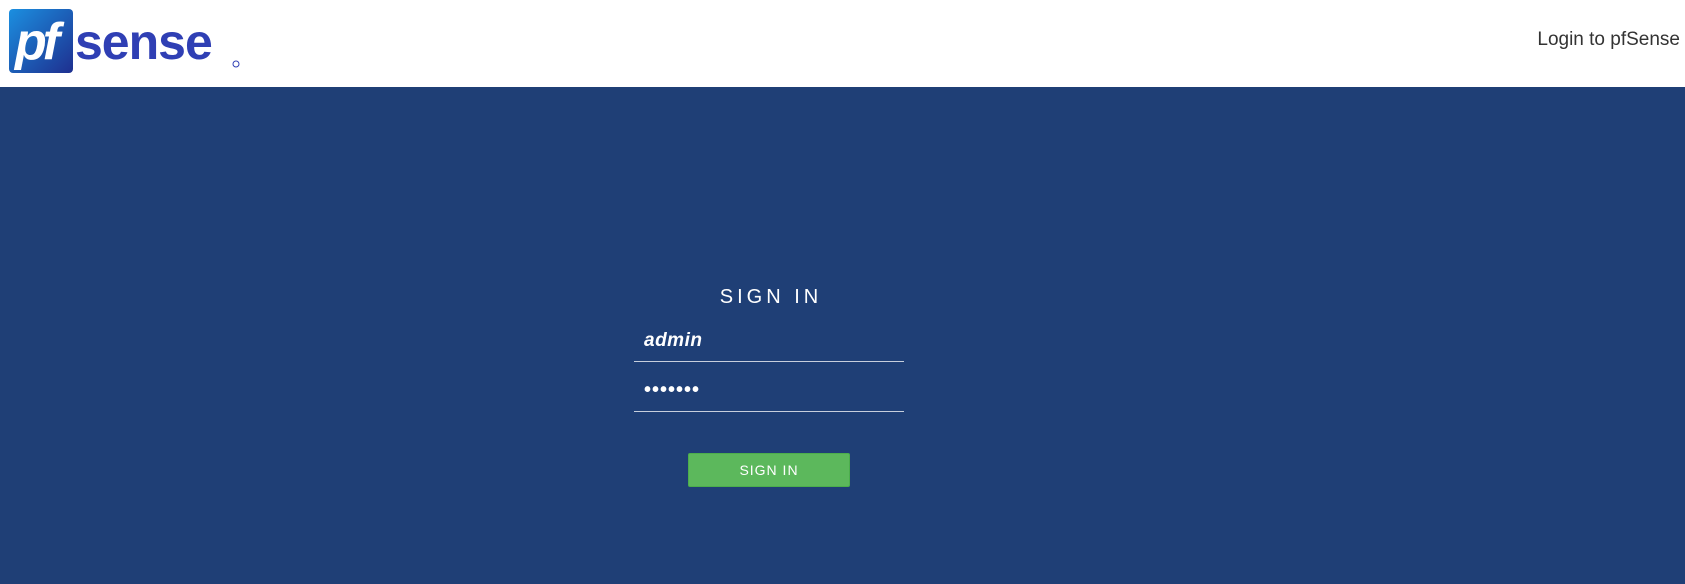 Image resolution: width=1685 pixels, height=584 pixels. I want to click on password-input, so click(769, 391).